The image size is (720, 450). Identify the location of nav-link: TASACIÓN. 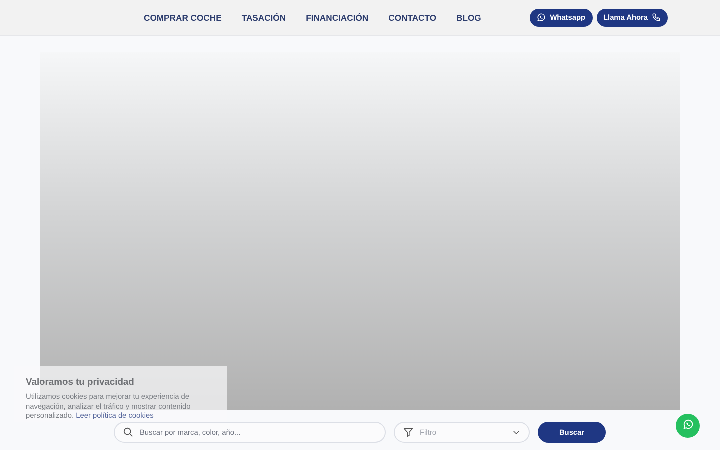
(264, 17).